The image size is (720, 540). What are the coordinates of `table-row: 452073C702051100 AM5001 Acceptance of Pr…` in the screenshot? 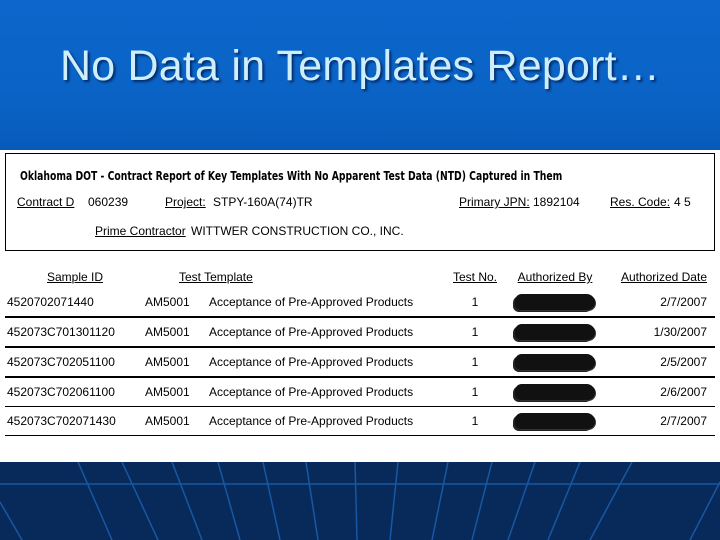 It's located at (360, 362).